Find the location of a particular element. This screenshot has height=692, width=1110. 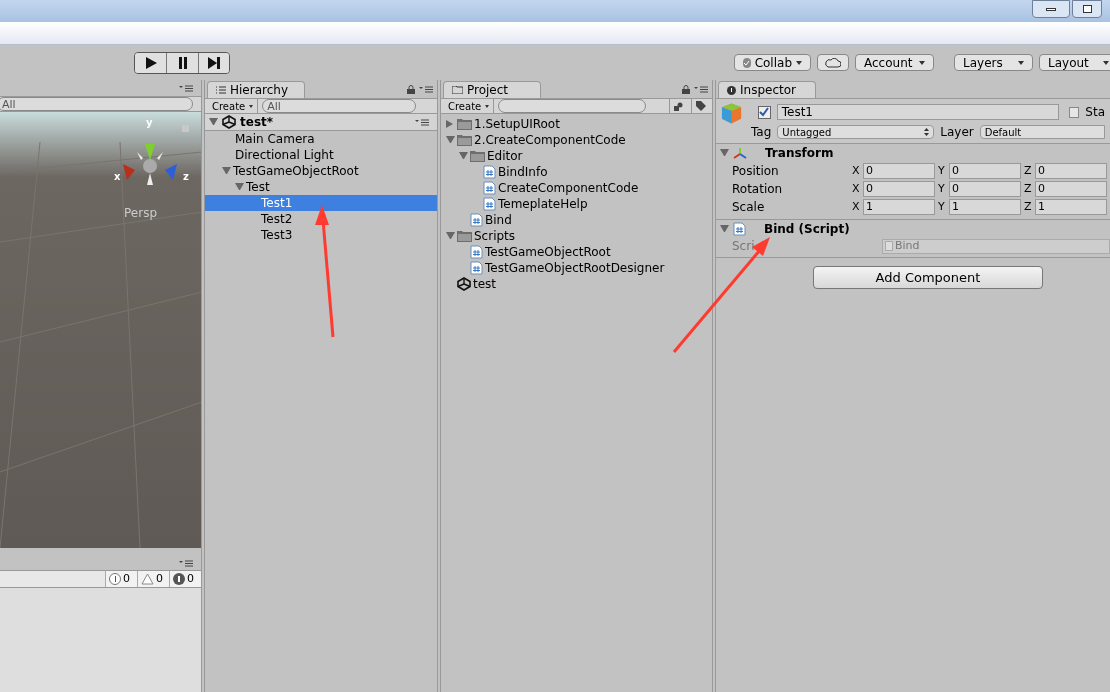

project-item: Editor is located at coordinates (576, 156).